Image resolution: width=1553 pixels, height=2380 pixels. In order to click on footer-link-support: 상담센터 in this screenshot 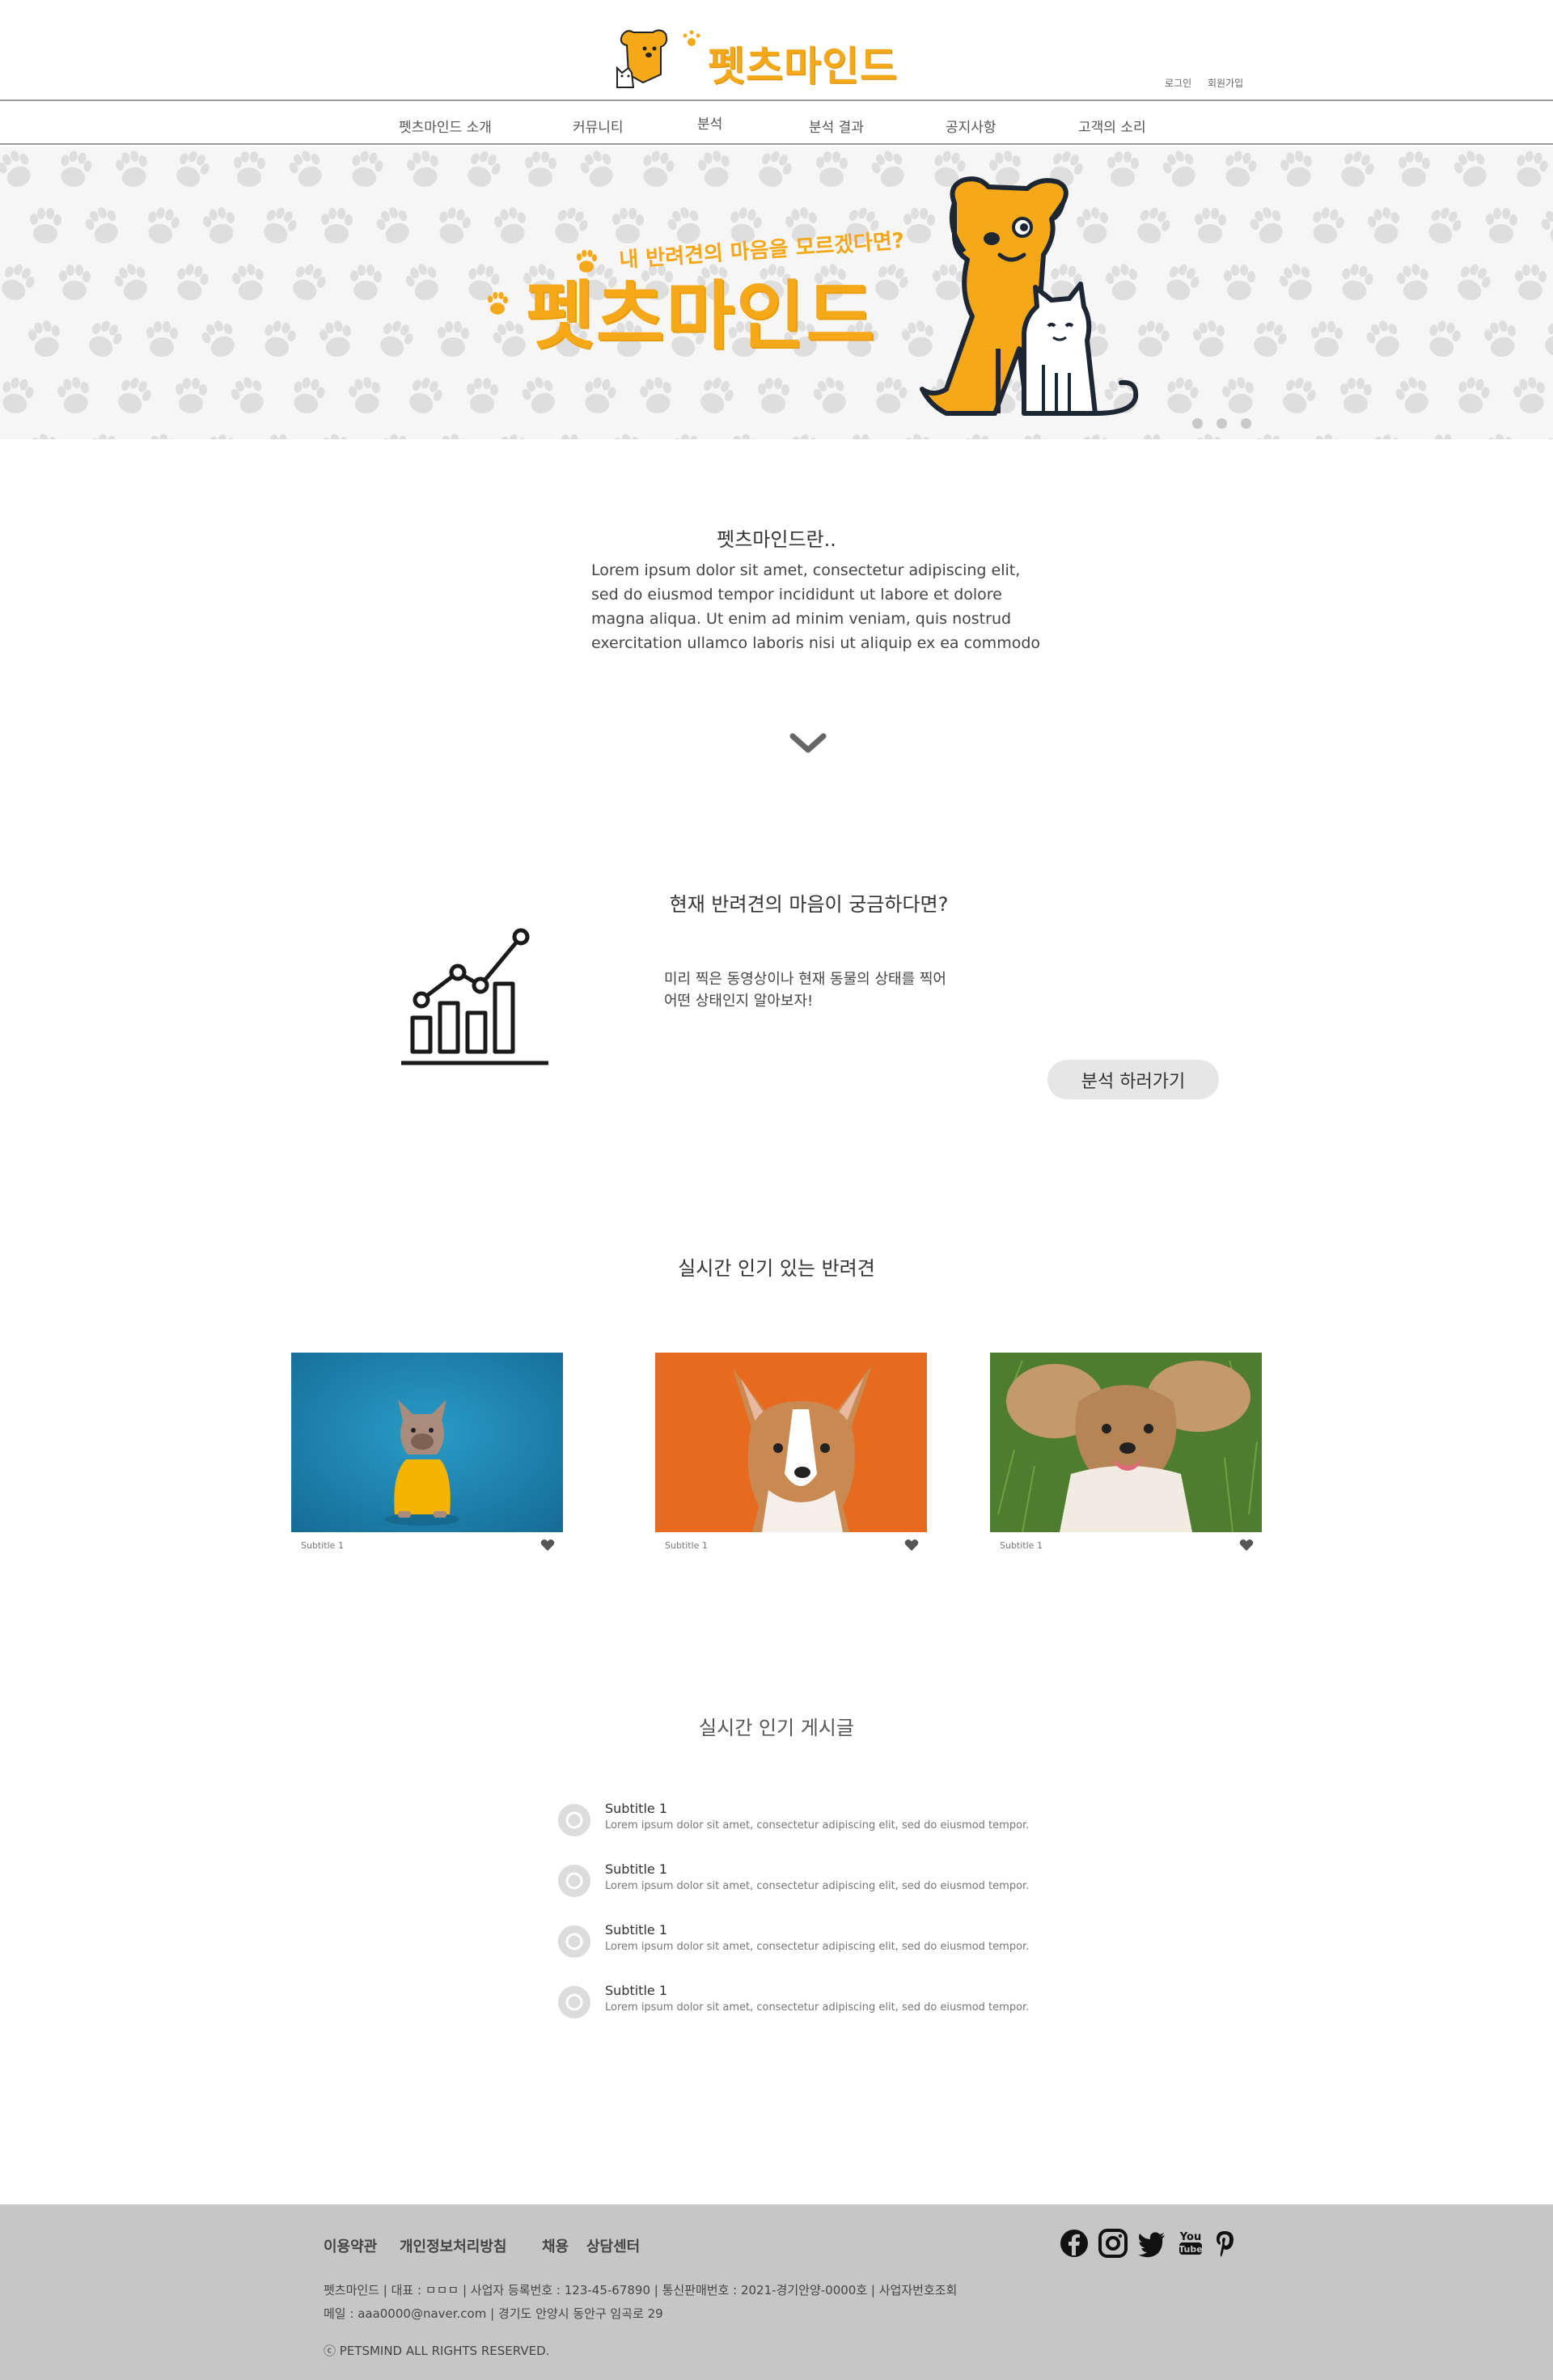, I will do `click(613, 2245)`.